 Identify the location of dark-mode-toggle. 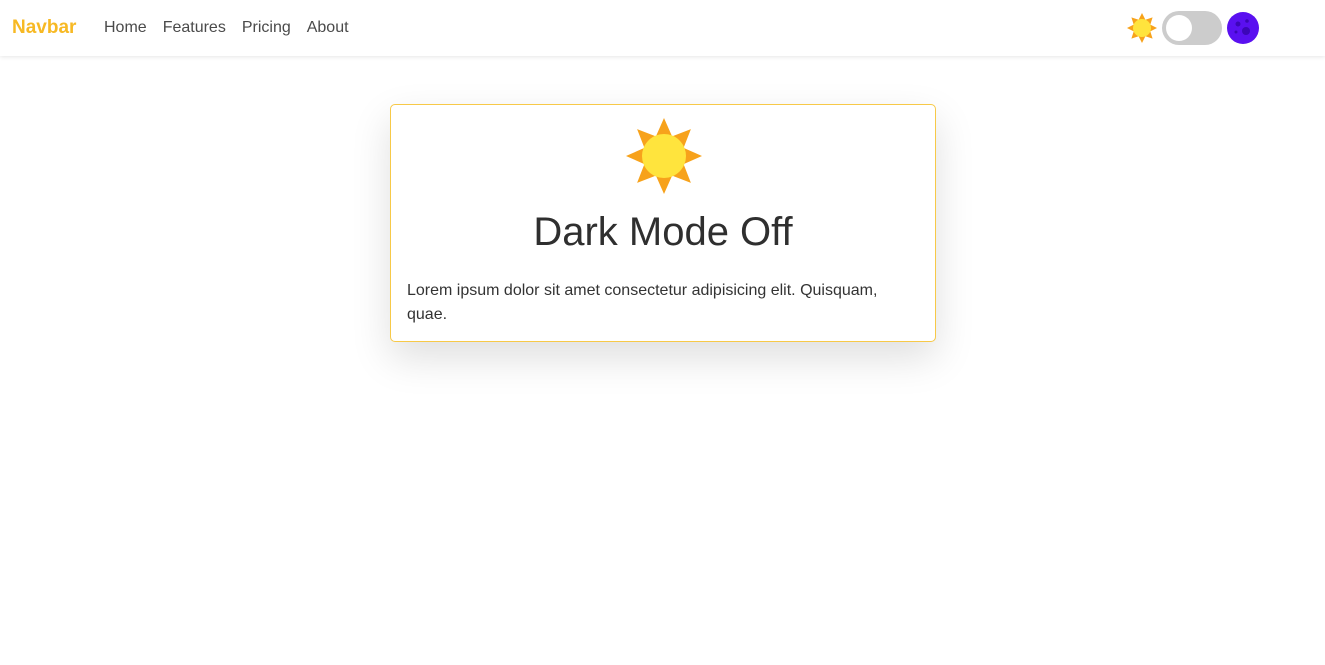
(1192, 28).